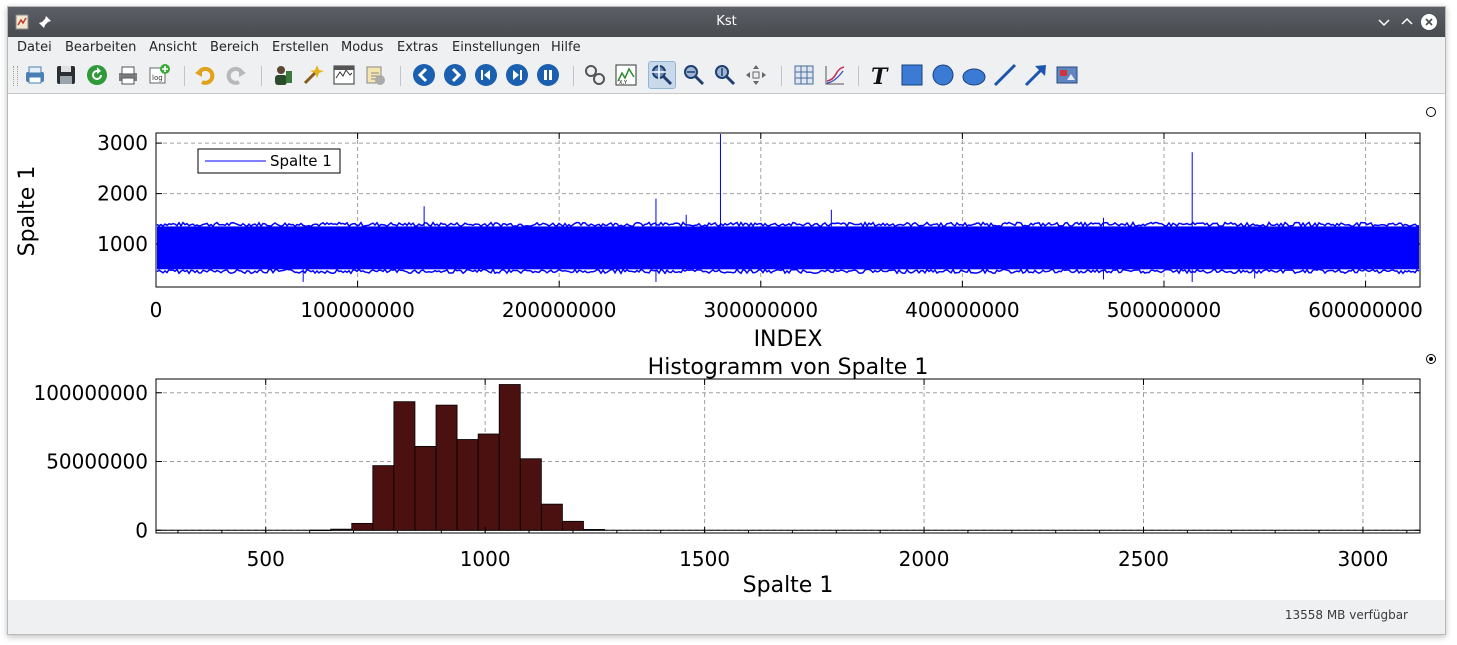  I want to click on picture-icon, so click(1067, 75).